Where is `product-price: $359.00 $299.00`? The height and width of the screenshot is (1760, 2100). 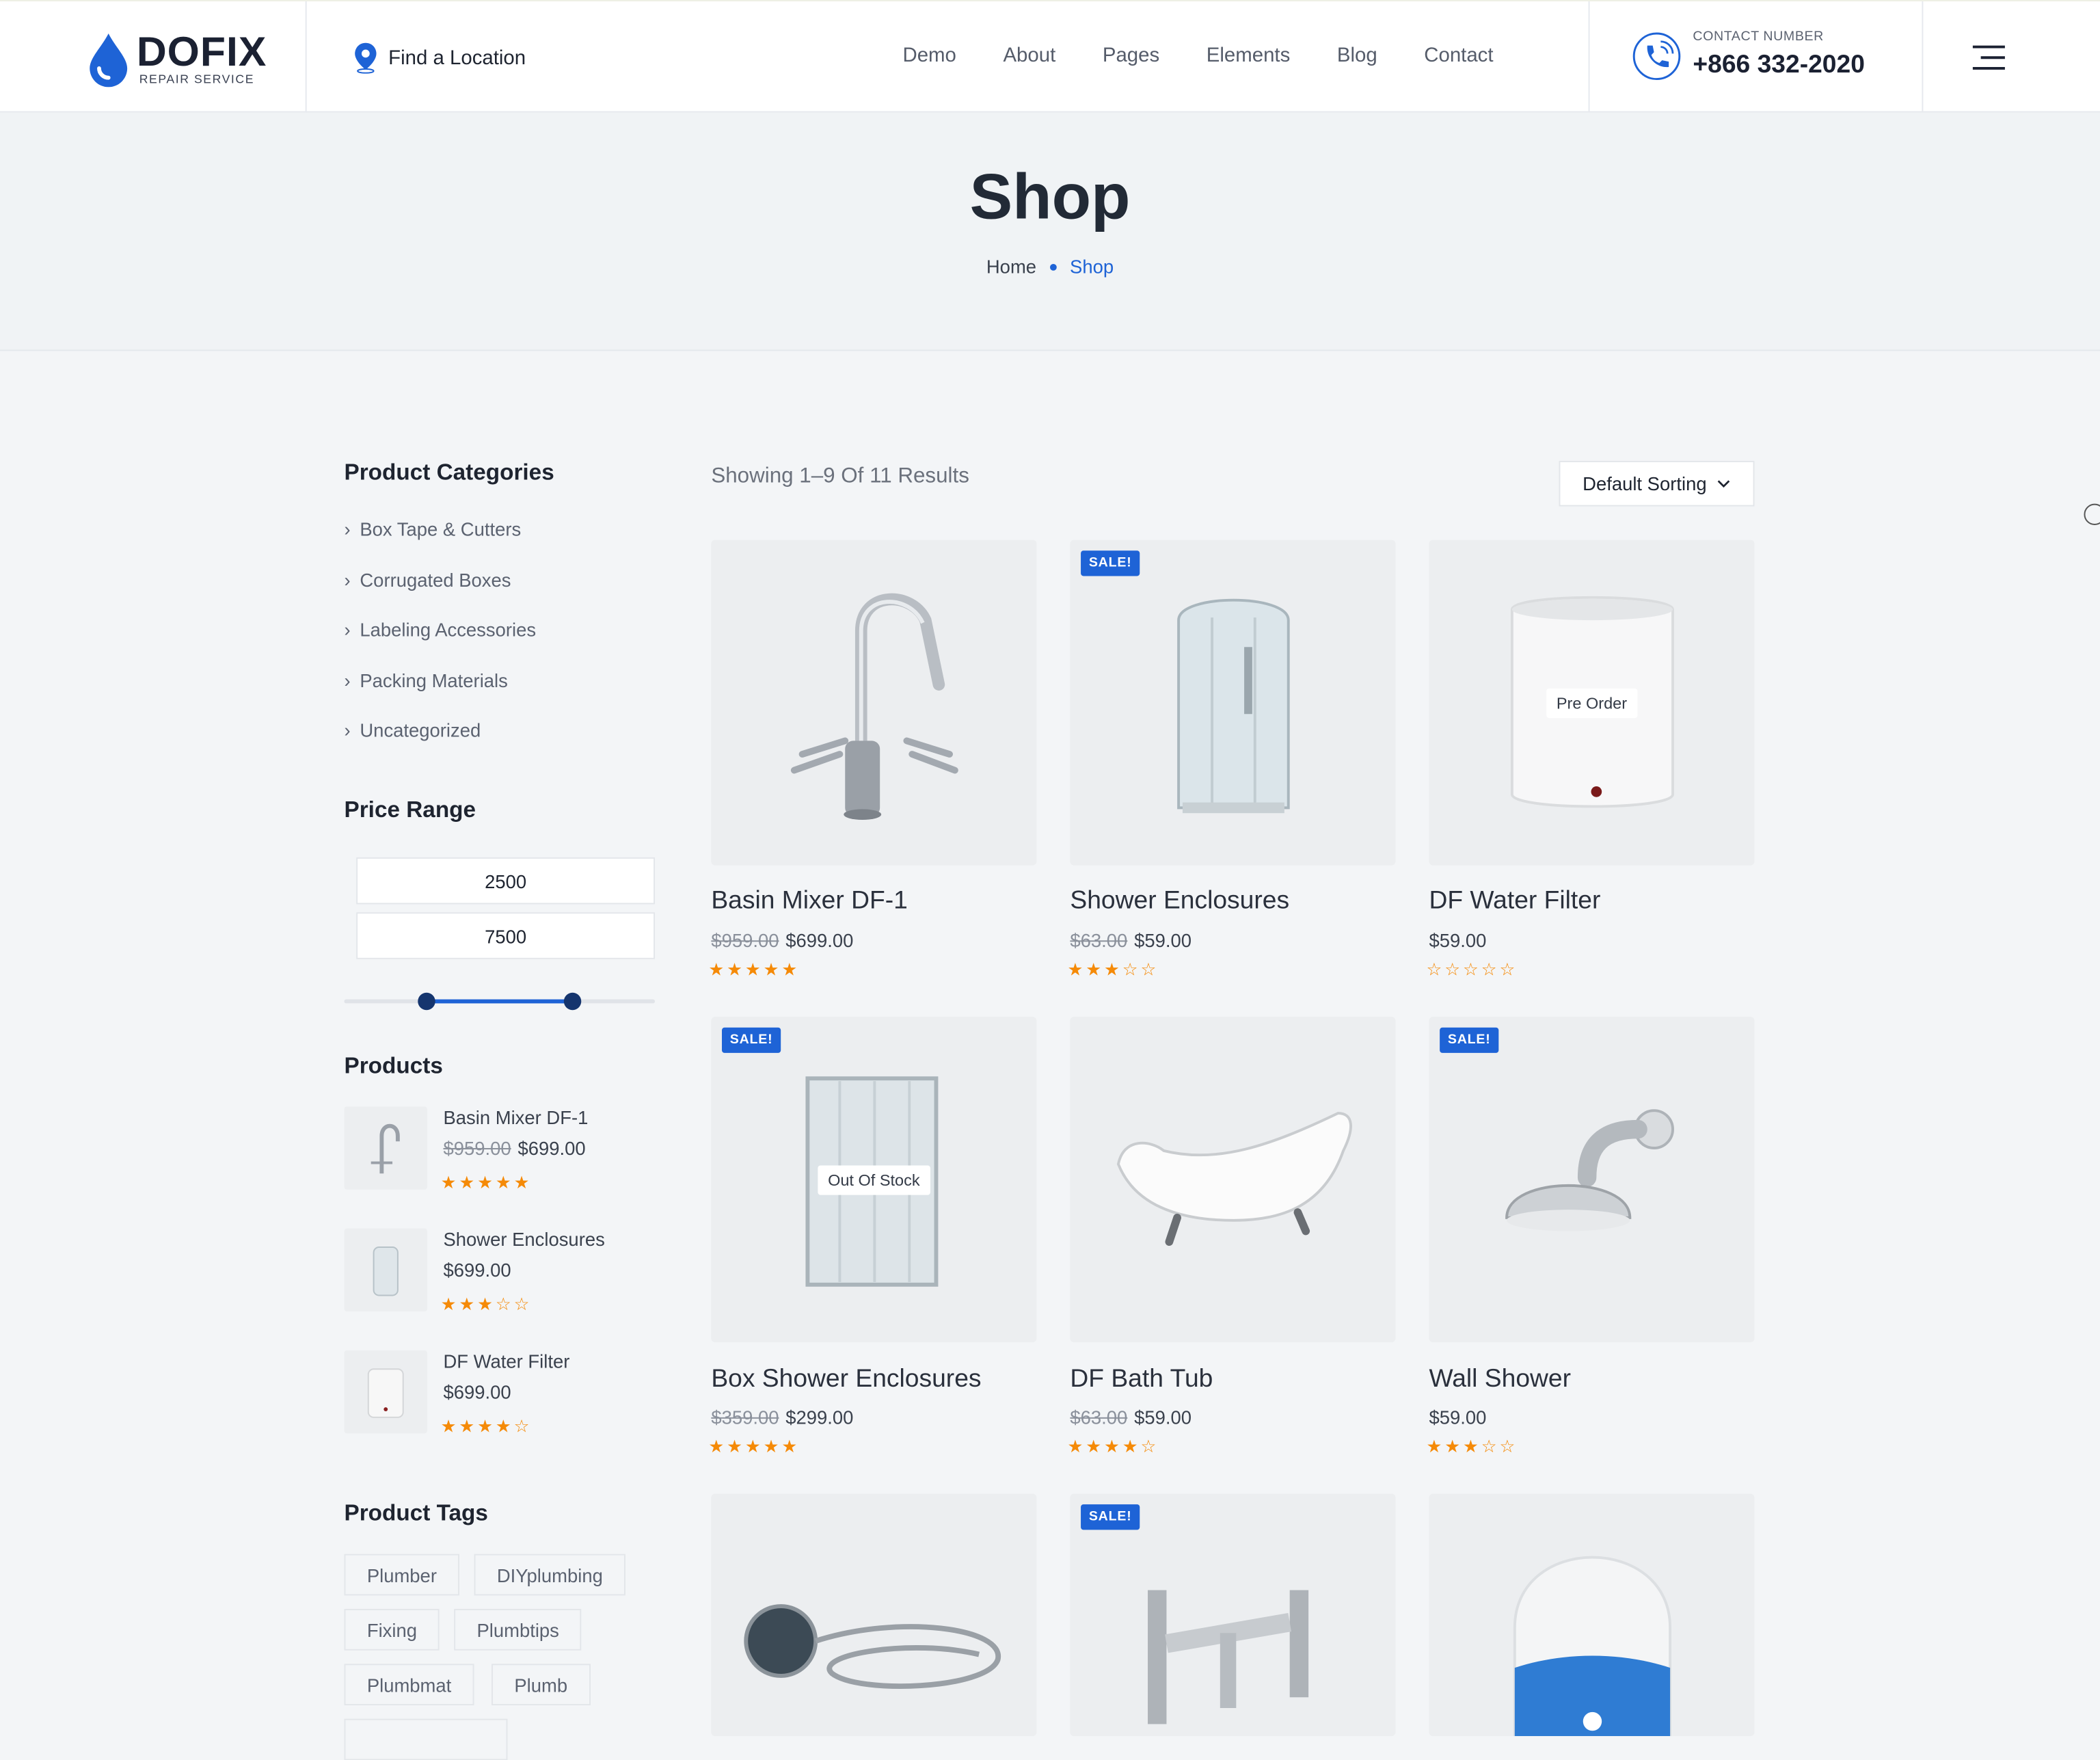 product-price: $359.00 $299.00 is located at coordinates (782, 1417).